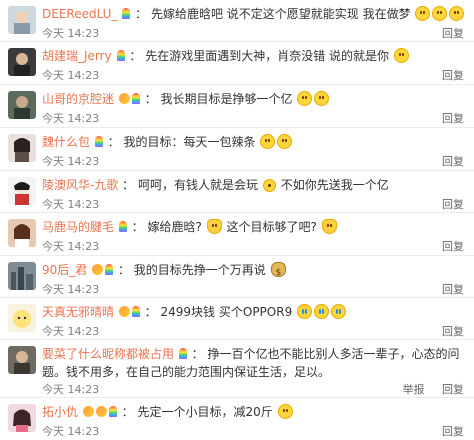  What do you see at coordinates (80, 185) in the screenshot?
I see `comment-username: 陵澳风华-九歌` at bounding box center [80, 185].